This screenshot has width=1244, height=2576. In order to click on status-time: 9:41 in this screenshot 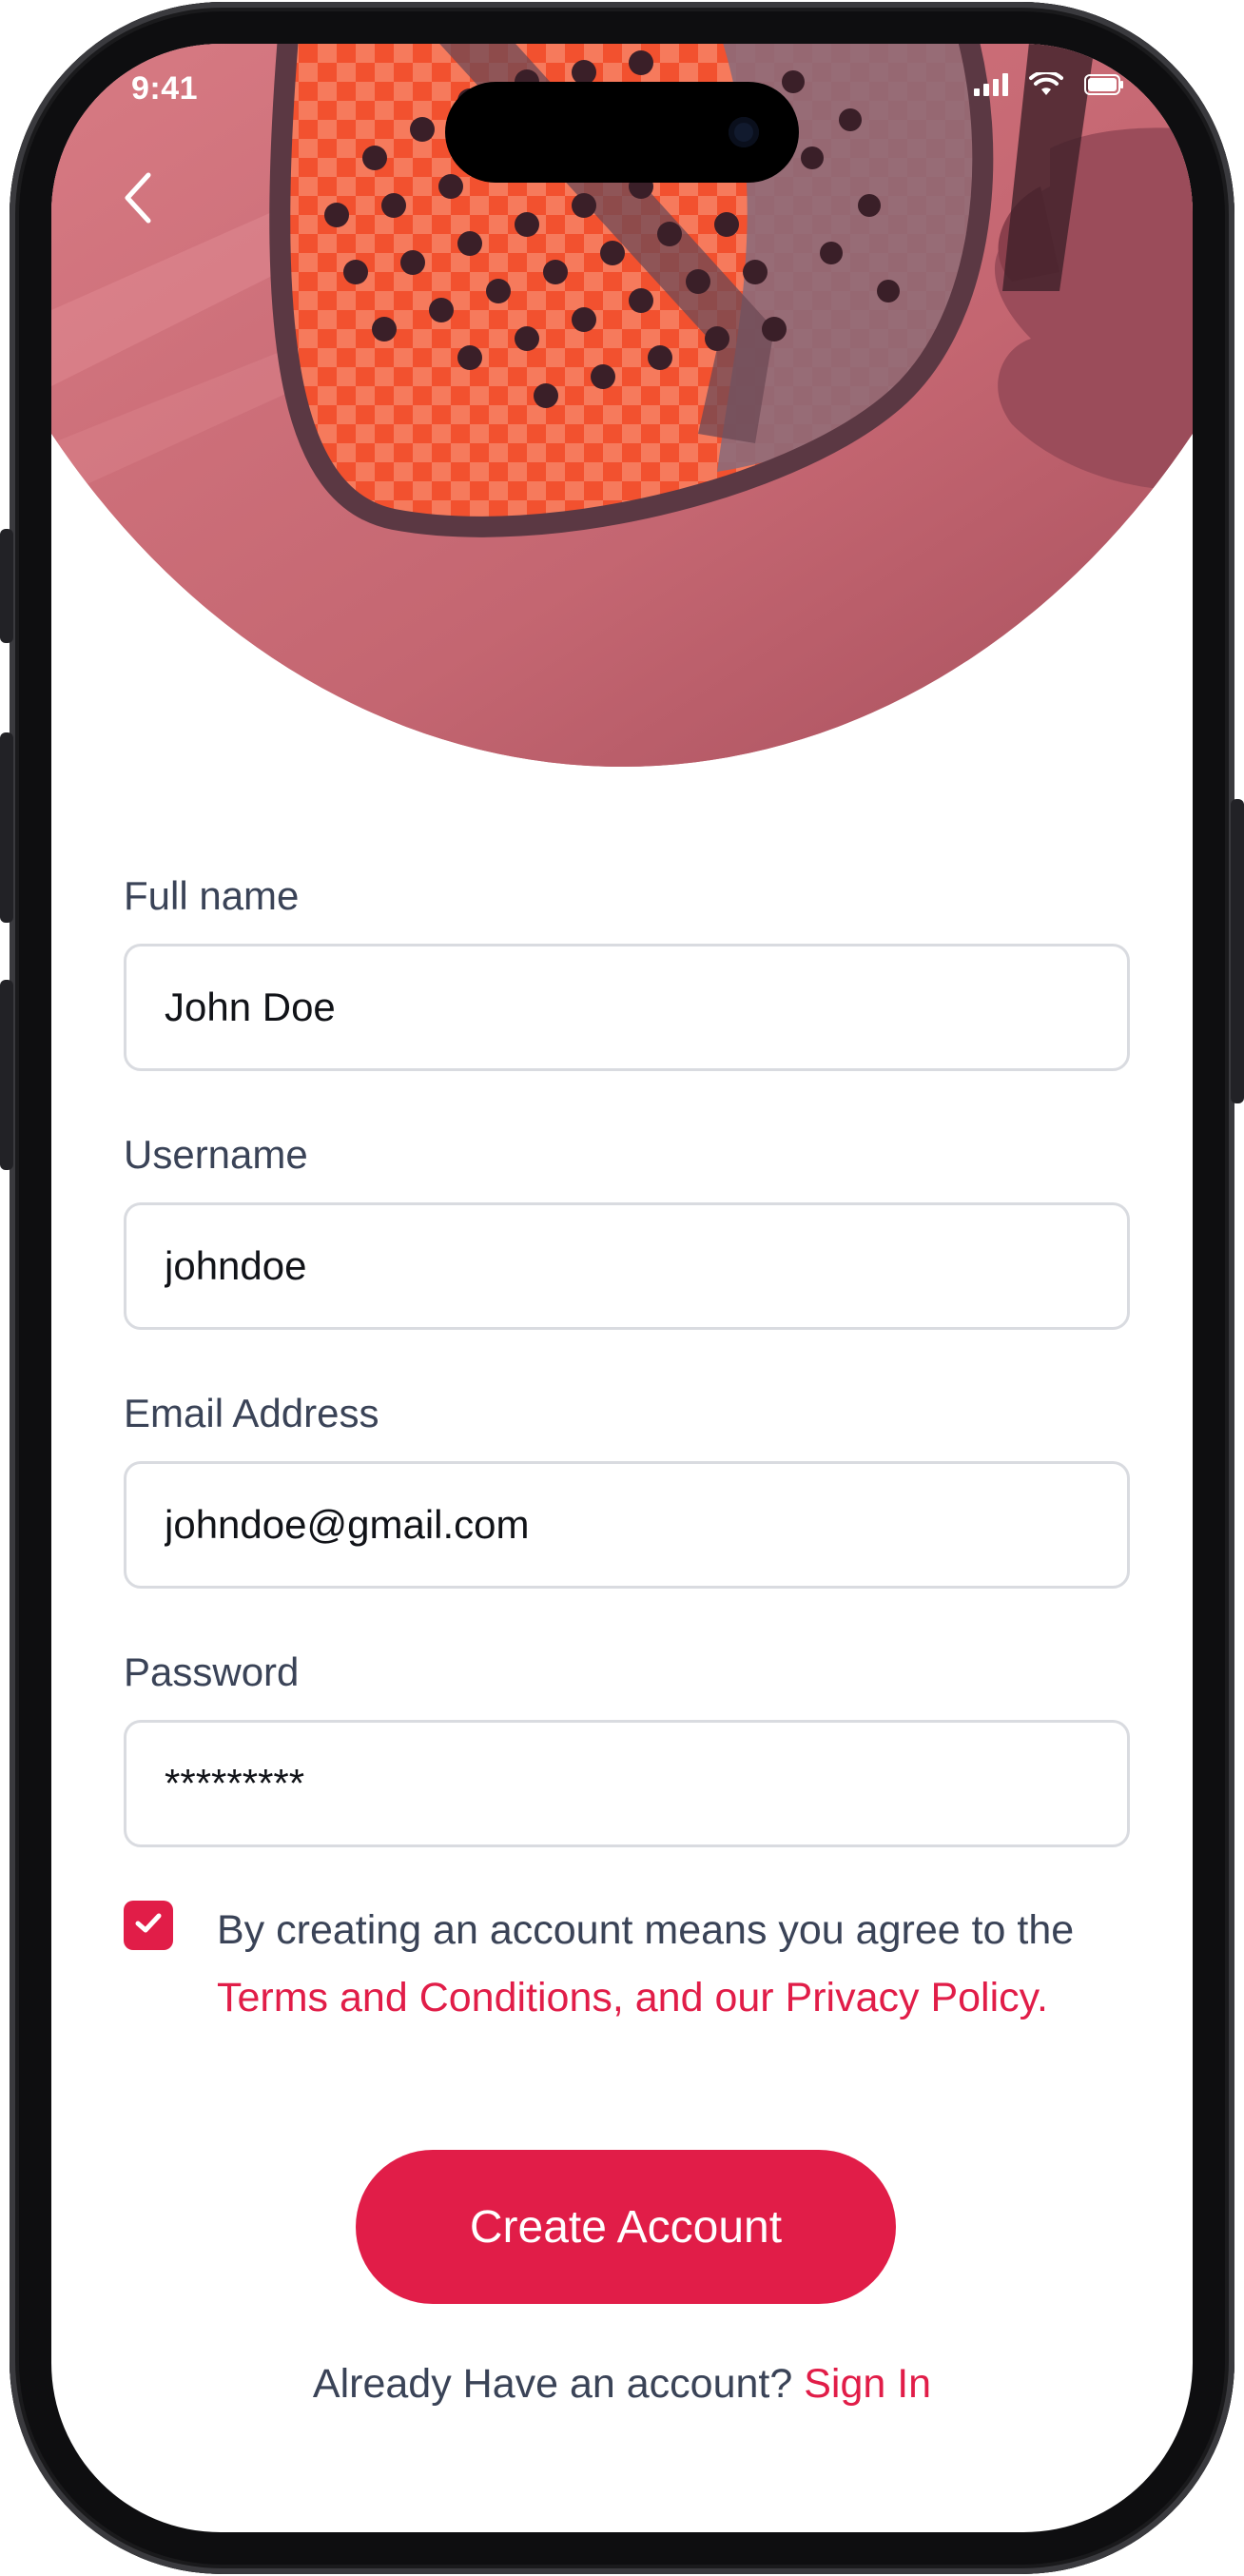, I will do `click(165, 89)`.